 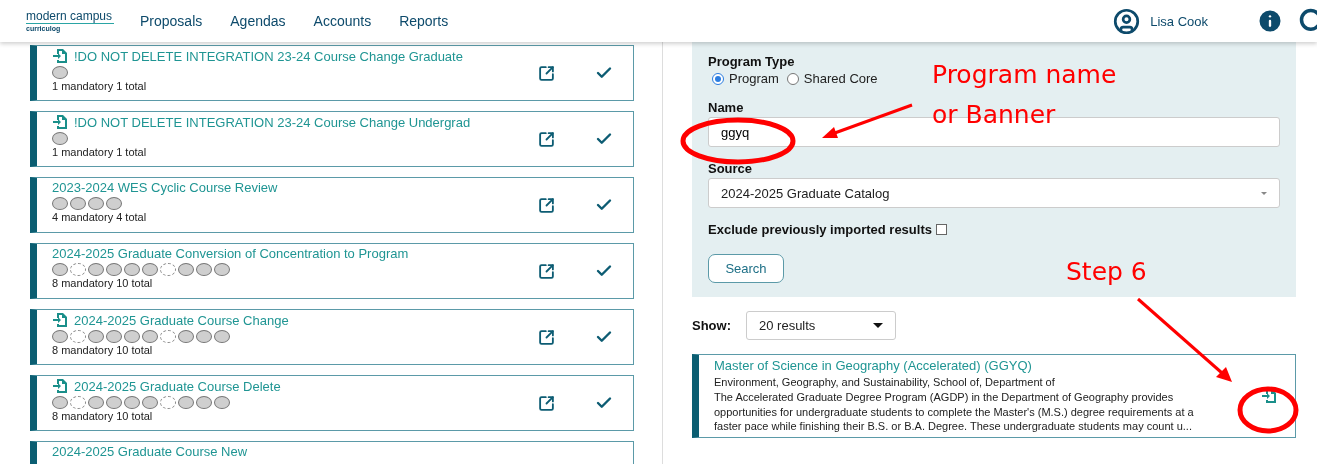 I want to click on annotation-text: Step 6, so click(x=1106, y=272).